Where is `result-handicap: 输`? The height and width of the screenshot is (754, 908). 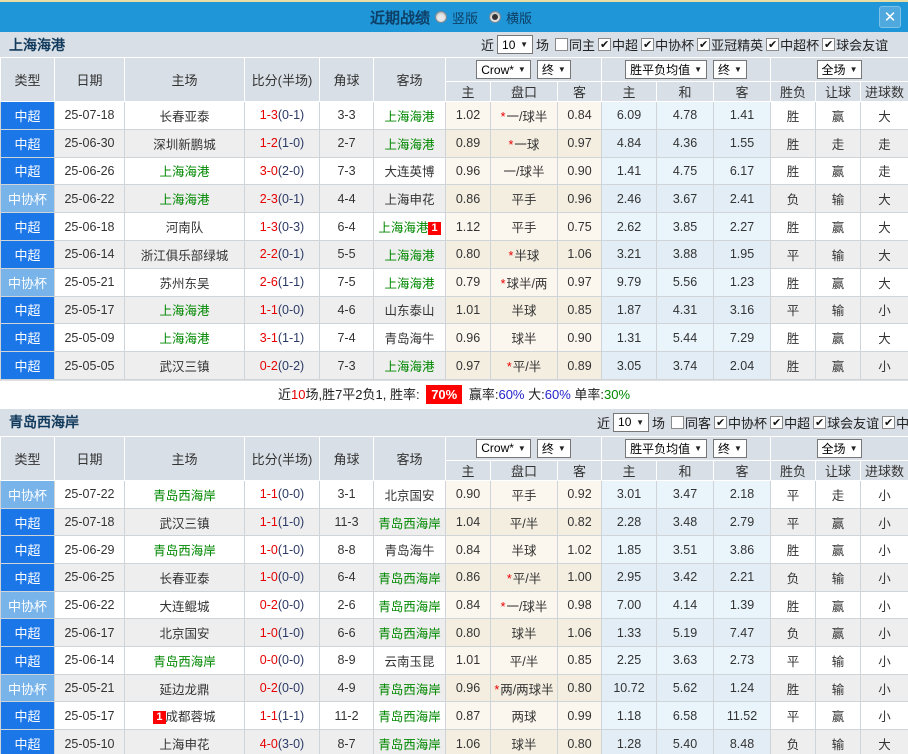
result-handicap: 输 is located at coordinates (838, 688).